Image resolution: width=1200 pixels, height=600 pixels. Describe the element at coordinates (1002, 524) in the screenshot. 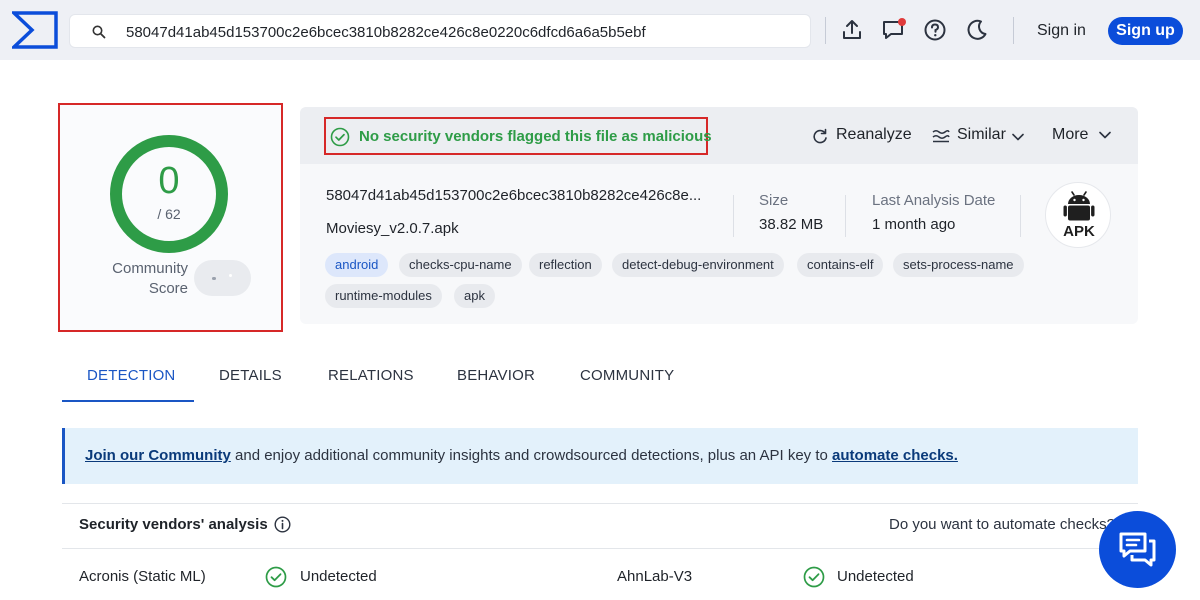

I see `automate-question-link: Do you want to automate checks?` at that location.